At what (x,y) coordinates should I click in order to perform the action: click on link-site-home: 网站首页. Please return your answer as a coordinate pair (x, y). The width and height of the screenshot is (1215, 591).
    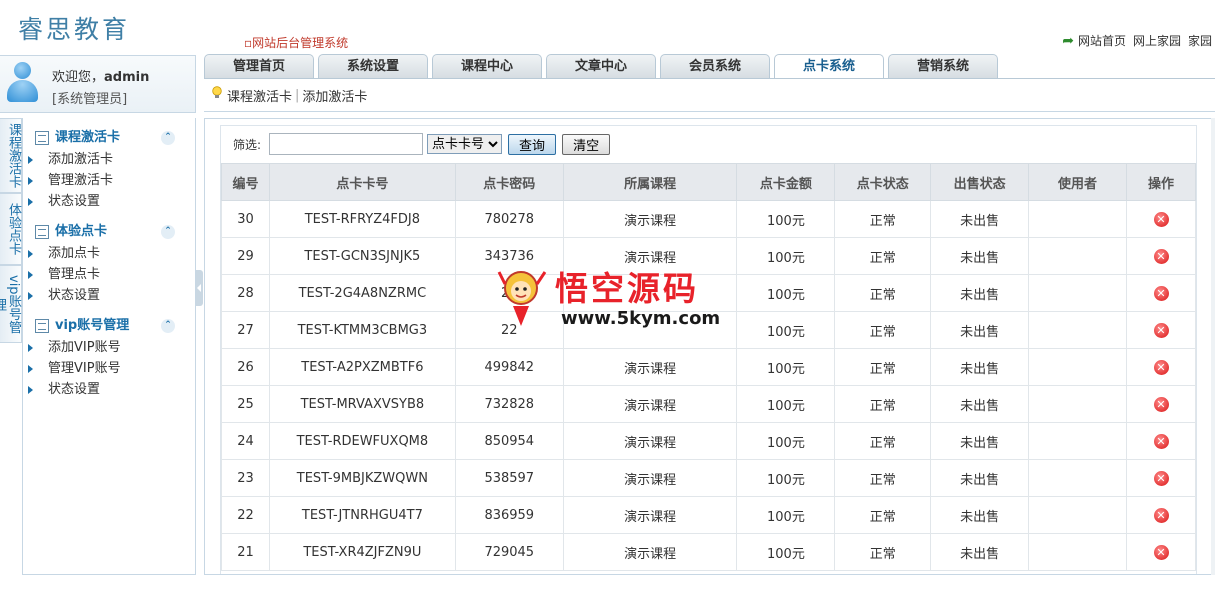
    Looking at the image, I should click on (1102, 40).